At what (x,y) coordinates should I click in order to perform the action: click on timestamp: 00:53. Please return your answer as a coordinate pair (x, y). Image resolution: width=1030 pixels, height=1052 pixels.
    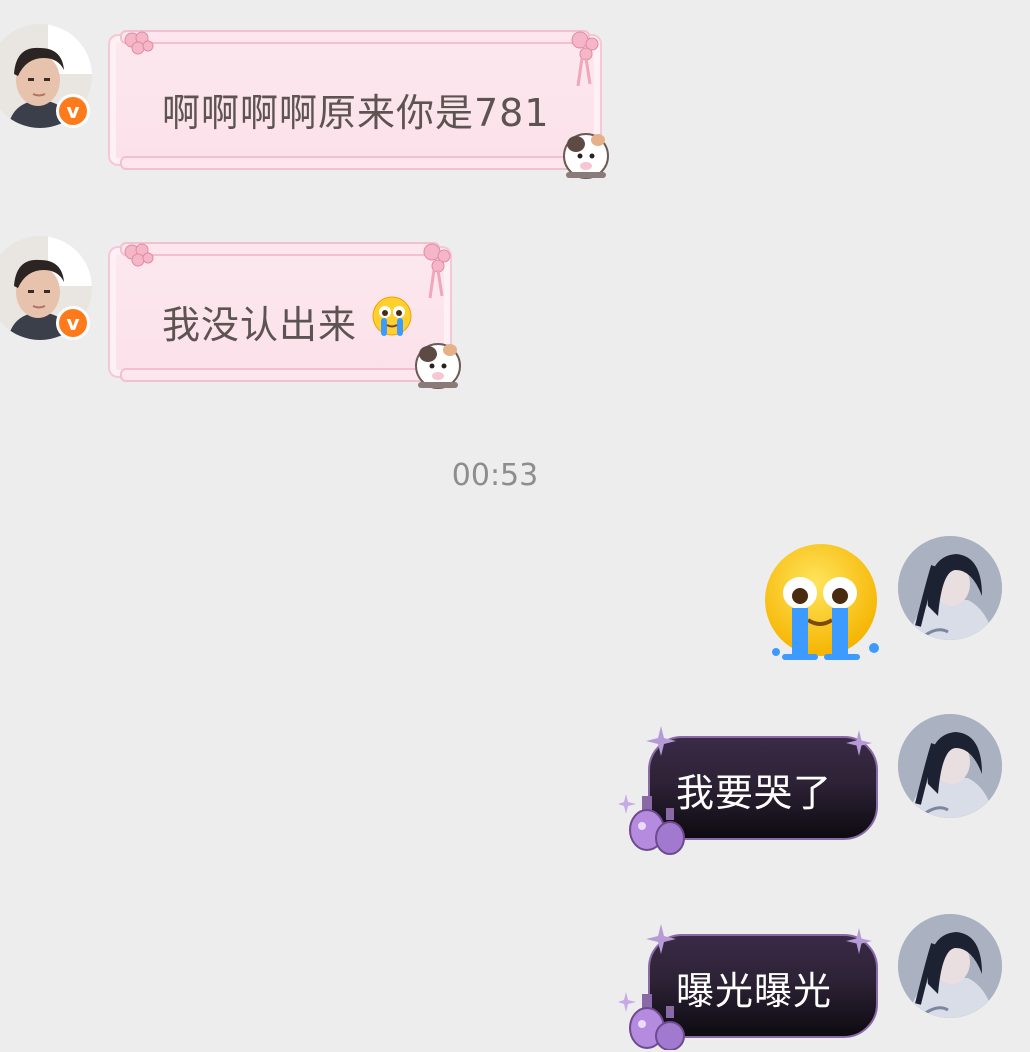
    Looking at the image, I should click on (495, 475).